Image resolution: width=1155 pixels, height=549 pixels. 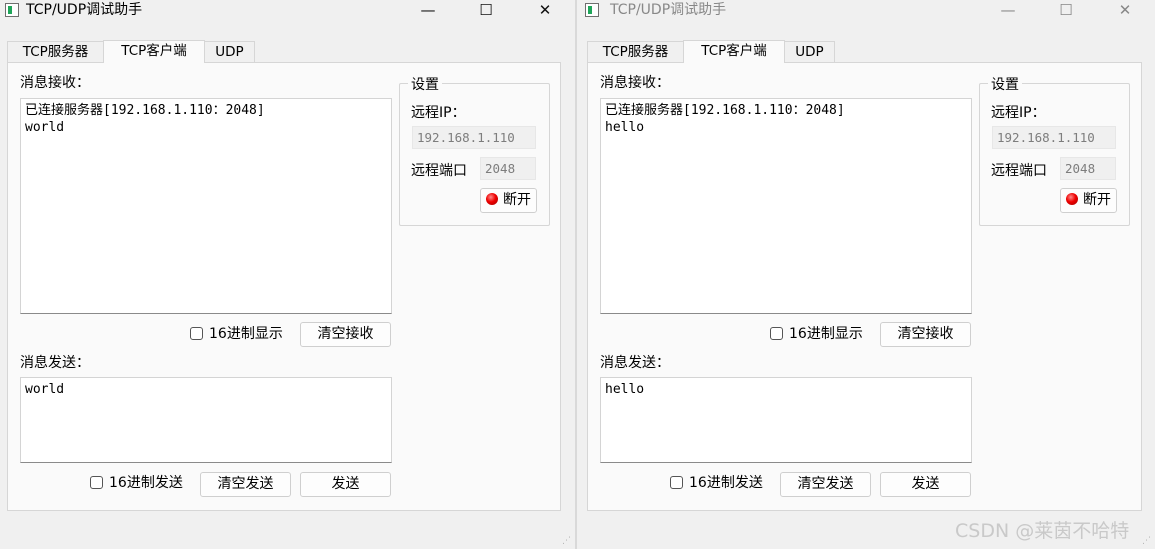 I want to click on watermark: CSDN @莱茵不哈特, so click(x=1042, y=531).